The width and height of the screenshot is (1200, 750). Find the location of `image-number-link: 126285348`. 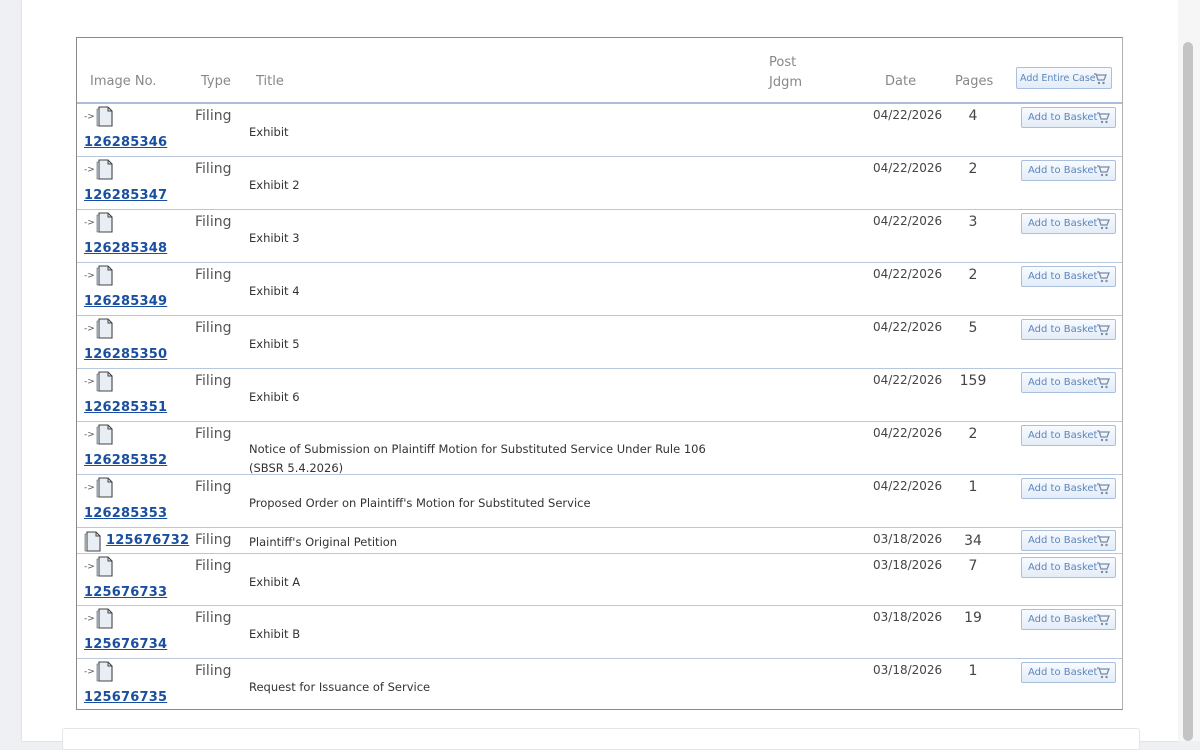

image-number-link: 126285348 is located at coordinates (125, 248).